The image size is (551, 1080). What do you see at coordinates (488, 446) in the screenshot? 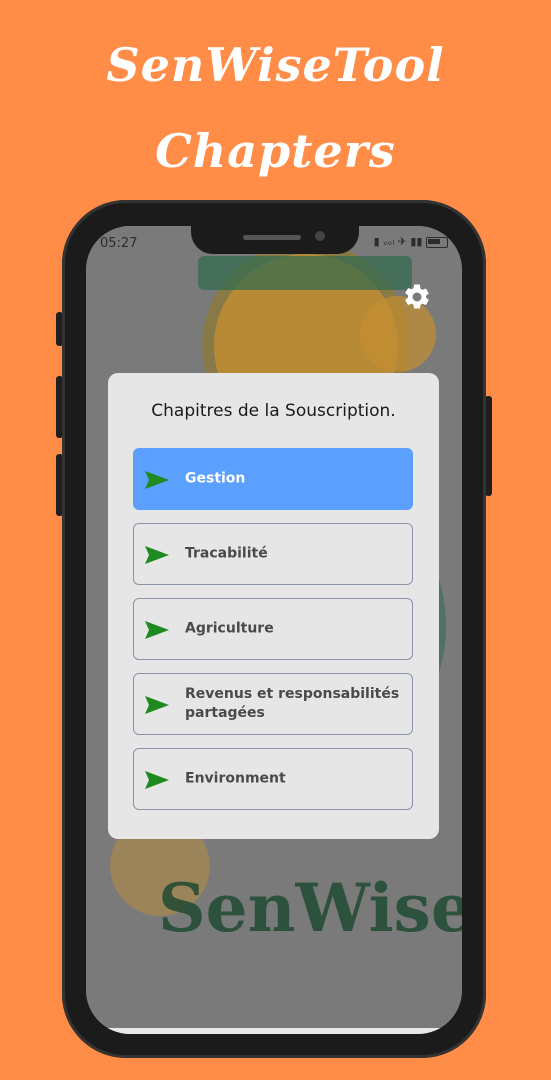
I see `phone-power-button` at bounding box center [488, 446].